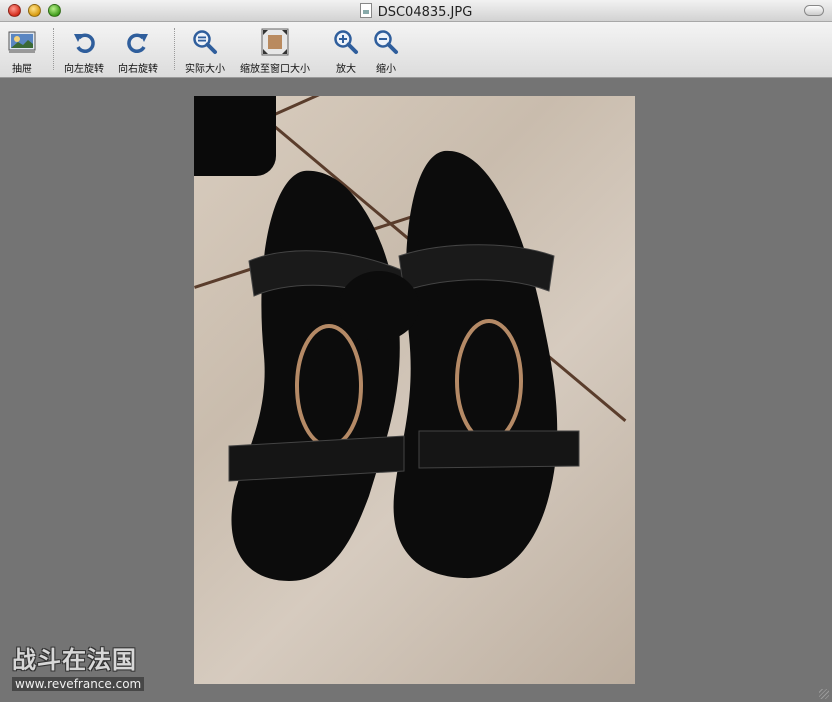 The width and height of the screenshot is (832, 702). Describe the element at coordinates (205, 69) in the screenshot. I see `actual-size-label: 实际大小` at that location.